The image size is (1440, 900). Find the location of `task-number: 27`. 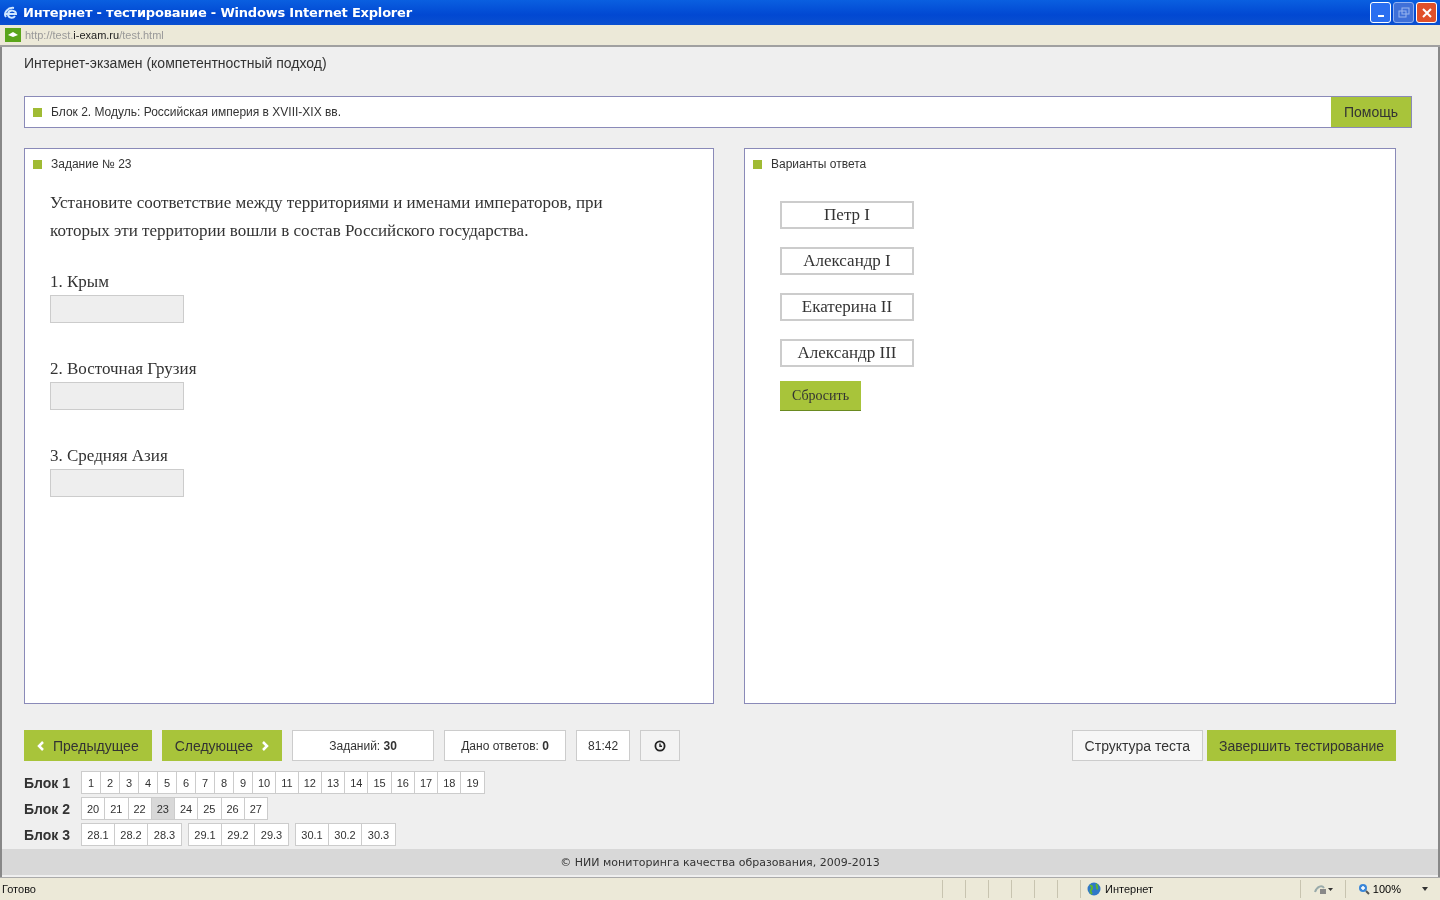

task-number: 27 is located at coordinates (255, 808).